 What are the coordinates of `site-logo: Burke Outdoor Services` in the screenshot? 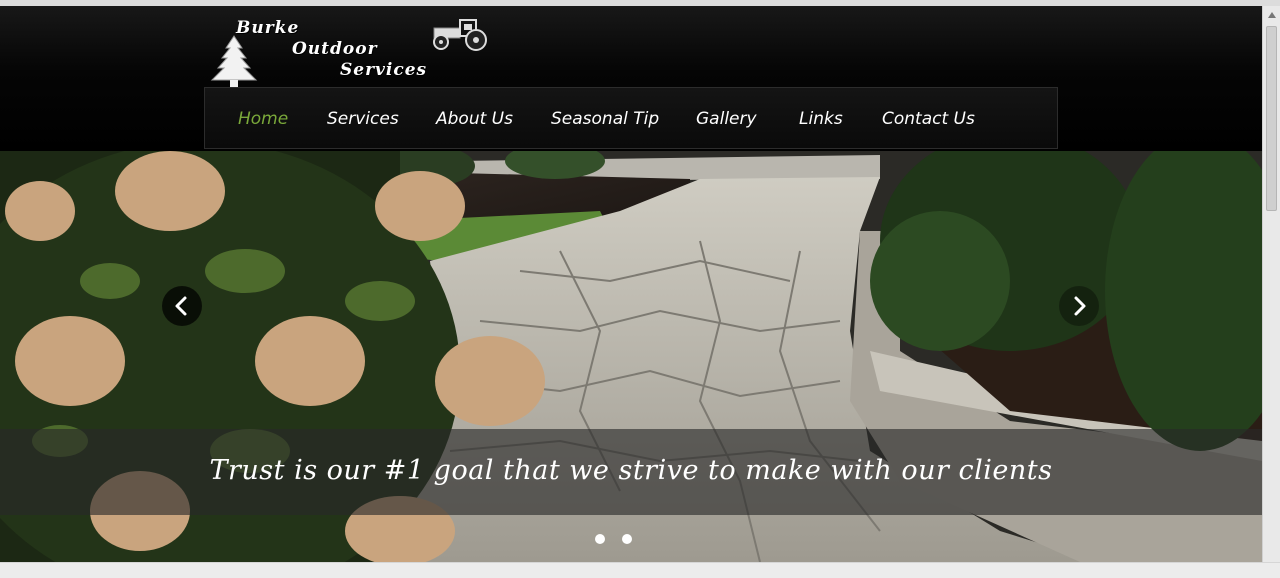 It's located at (351, 52).